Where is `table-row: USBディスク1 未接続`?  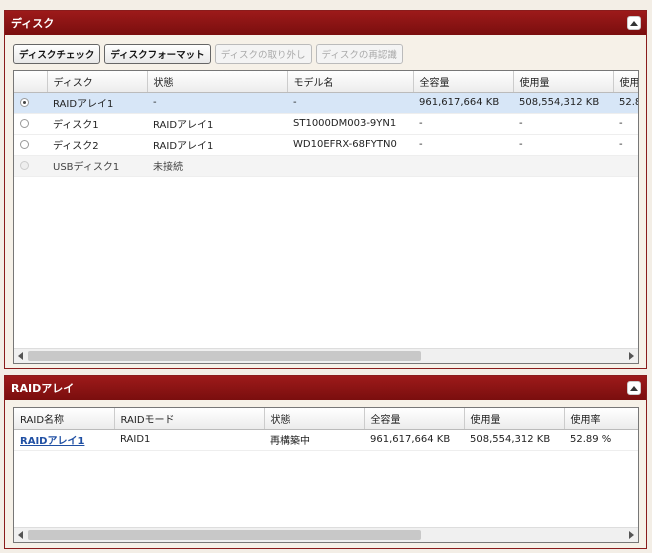
table-row: USBディスク1 未接続 is located at coordinates (326, 166).